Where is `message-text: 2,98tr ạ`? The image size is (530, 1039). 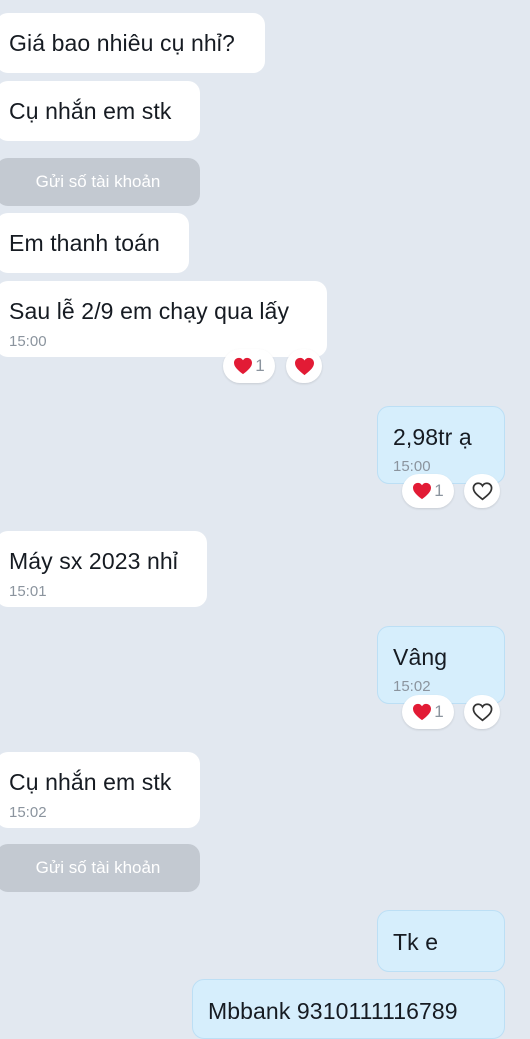 message-text: 2,98tr ạ is located at coordinates (432, 437).